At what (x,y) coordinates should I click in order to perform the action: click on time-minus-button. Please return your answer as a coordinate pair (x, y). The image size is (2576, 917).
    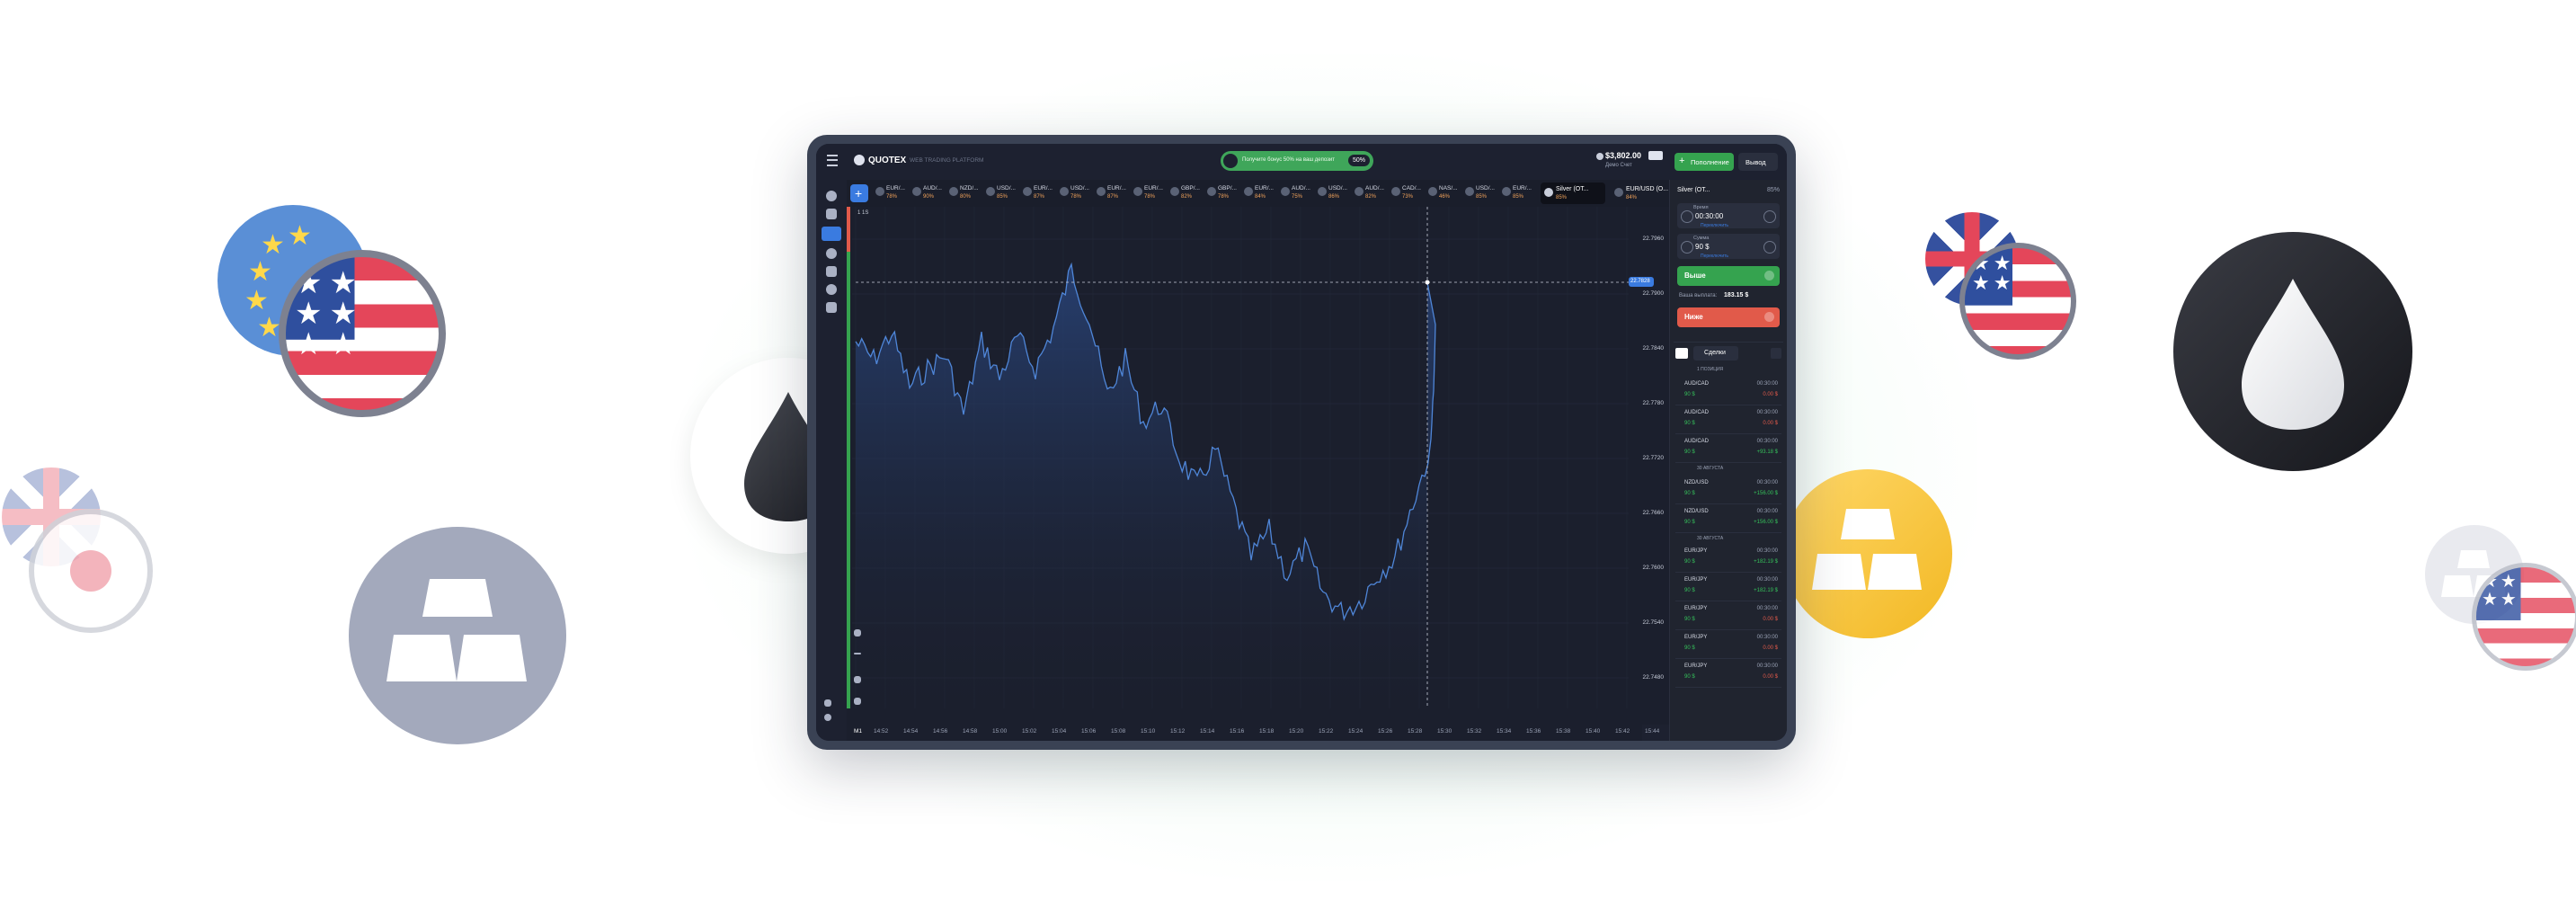
    Looking at the image, I should click on (1687, 217).